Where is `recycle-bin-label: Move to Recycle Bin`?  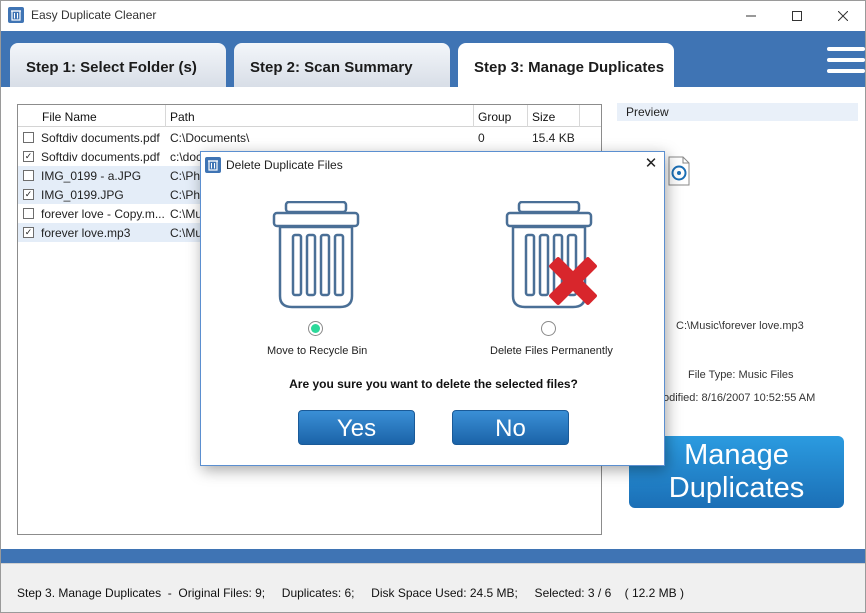 recycle-bin-label: Move to Recycle Bin is located at coordinates (317, 351).